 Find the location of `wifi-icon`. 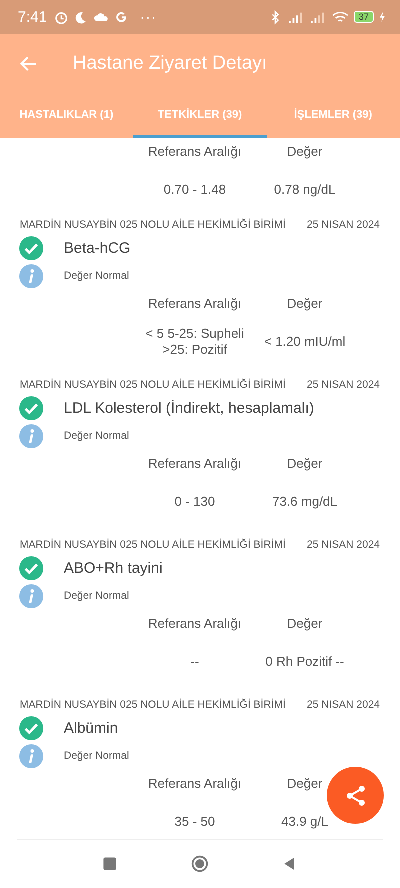

wifi-icon is located at coordinates (340, 17).